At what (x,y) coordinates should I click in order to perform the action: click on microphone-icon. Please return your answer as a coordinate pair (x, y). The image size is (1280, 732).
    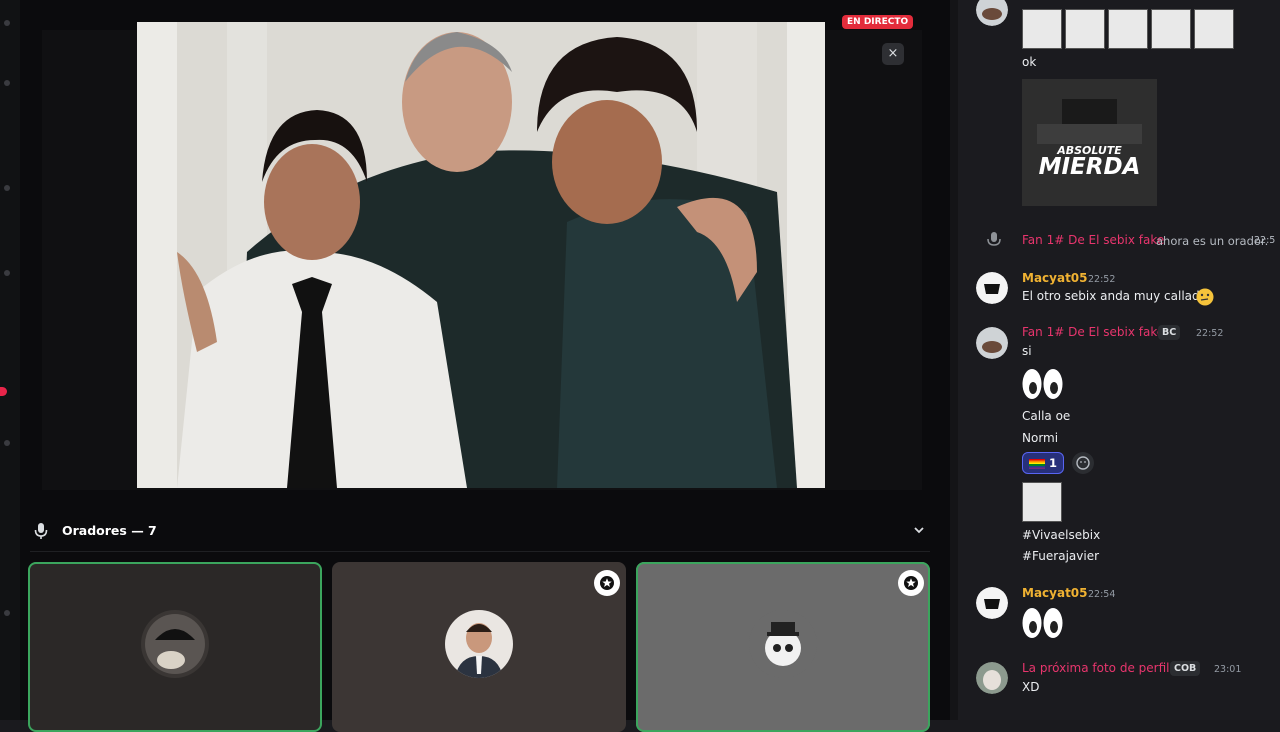
    Looking at the image, I should click on (41, 533).